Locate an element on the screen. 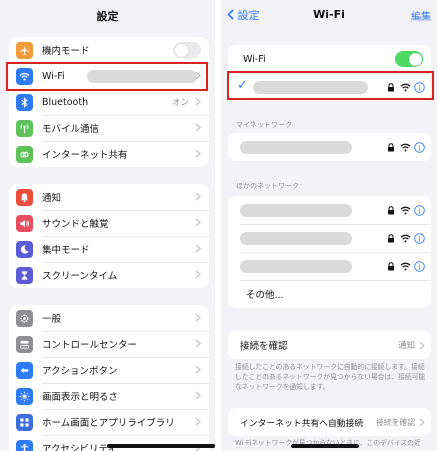 The height and width of the screenshot is (451, 437). ask-to-join-group: 接続を確認 通知 is located at coordinates (329, 345).